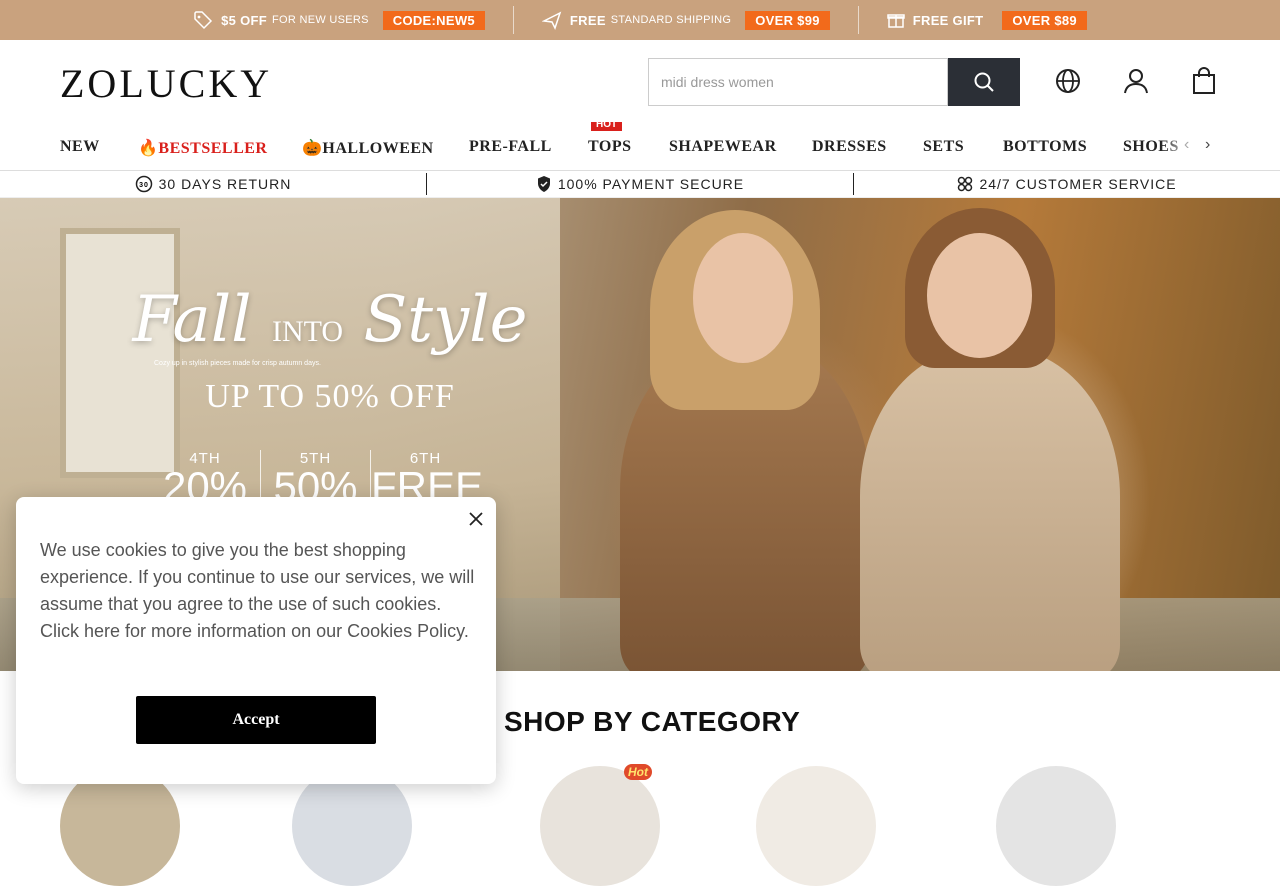 Image resolution: width=1280 pixels, height=886 pixels. I want to click on nav-fade, so click(1220, 146).